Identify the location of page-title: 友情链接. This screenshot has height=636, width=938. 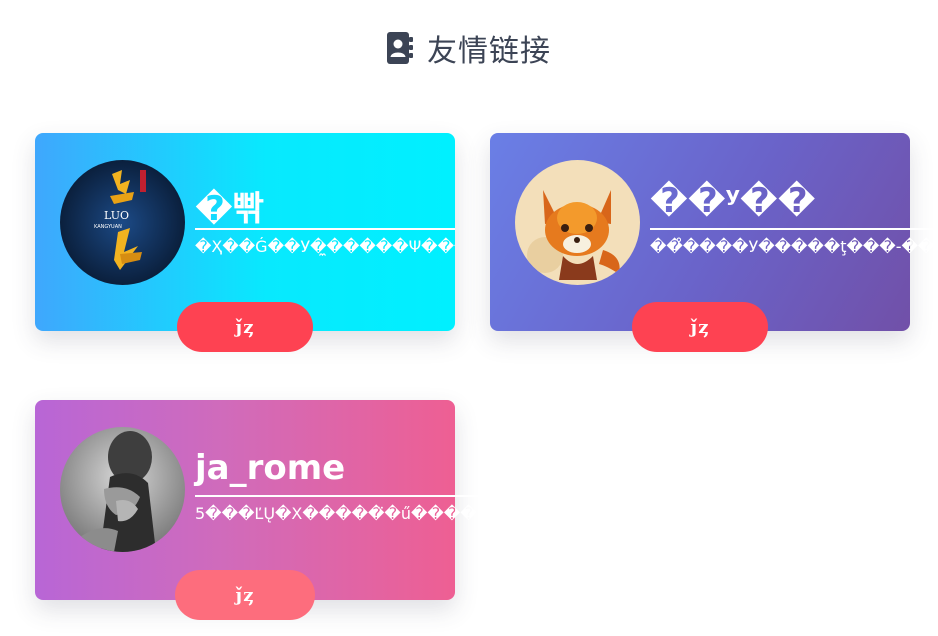
(489, 51).